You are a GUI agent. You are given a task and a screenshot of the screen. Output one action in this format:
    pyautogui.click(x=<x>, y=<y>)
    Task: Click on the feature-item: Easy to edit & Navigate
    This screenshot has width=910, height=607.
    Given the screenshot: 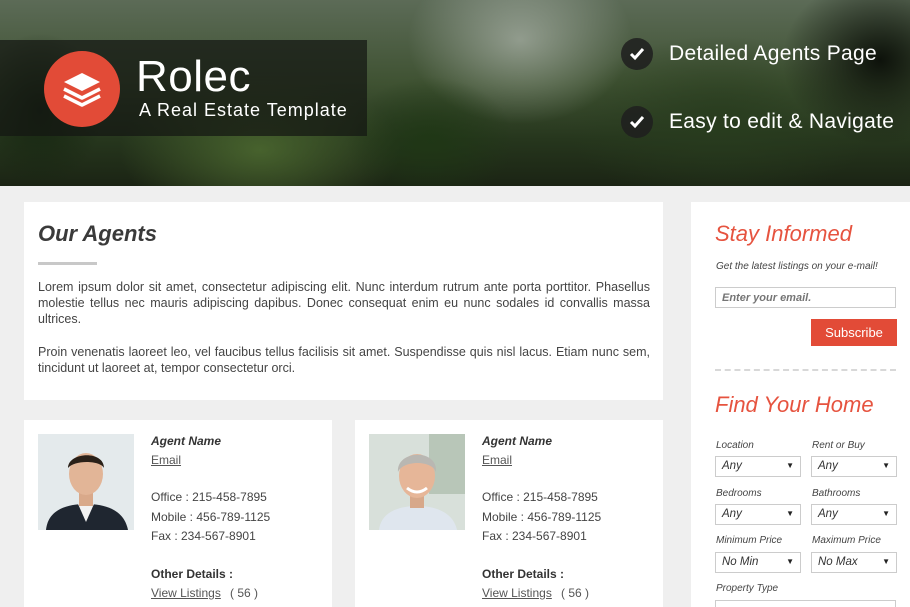 What is the action you would take?
    pyautogui.click(x=757, y=122)
    